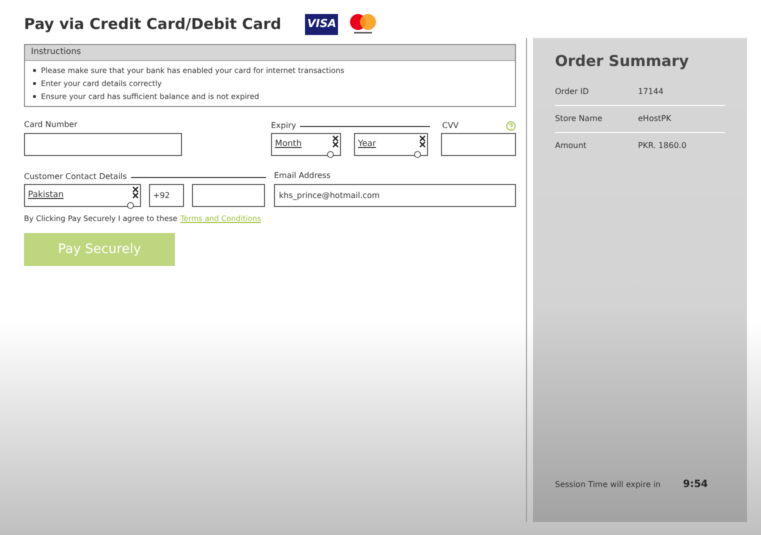 Image resolution: width=761 pixels, height=535 pixels. What do you see at coordinates (651, 92) in the screenshot?
I see `summary-value: 17144` at bounding box center [651, 92].